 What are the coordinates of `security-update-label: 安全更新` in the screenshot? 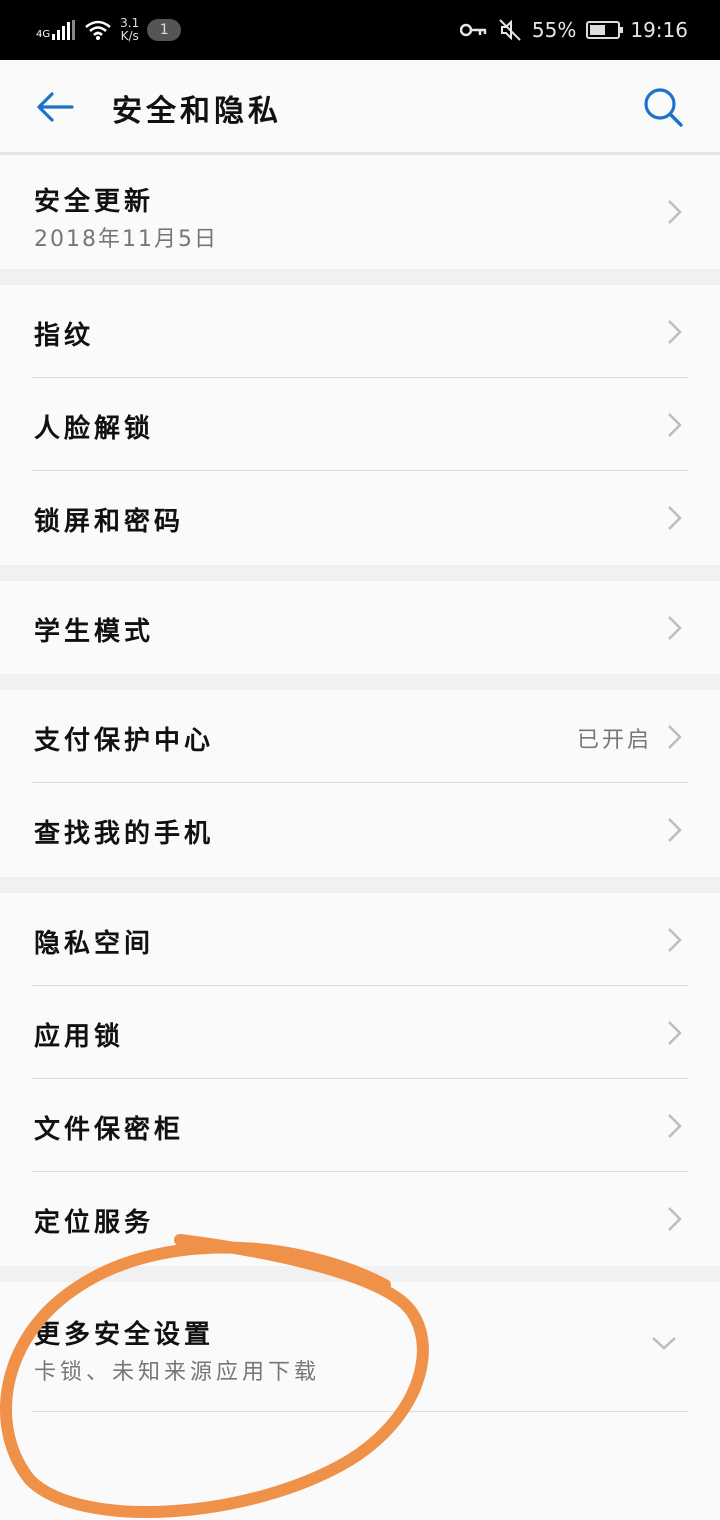 It's located at (94, 202).